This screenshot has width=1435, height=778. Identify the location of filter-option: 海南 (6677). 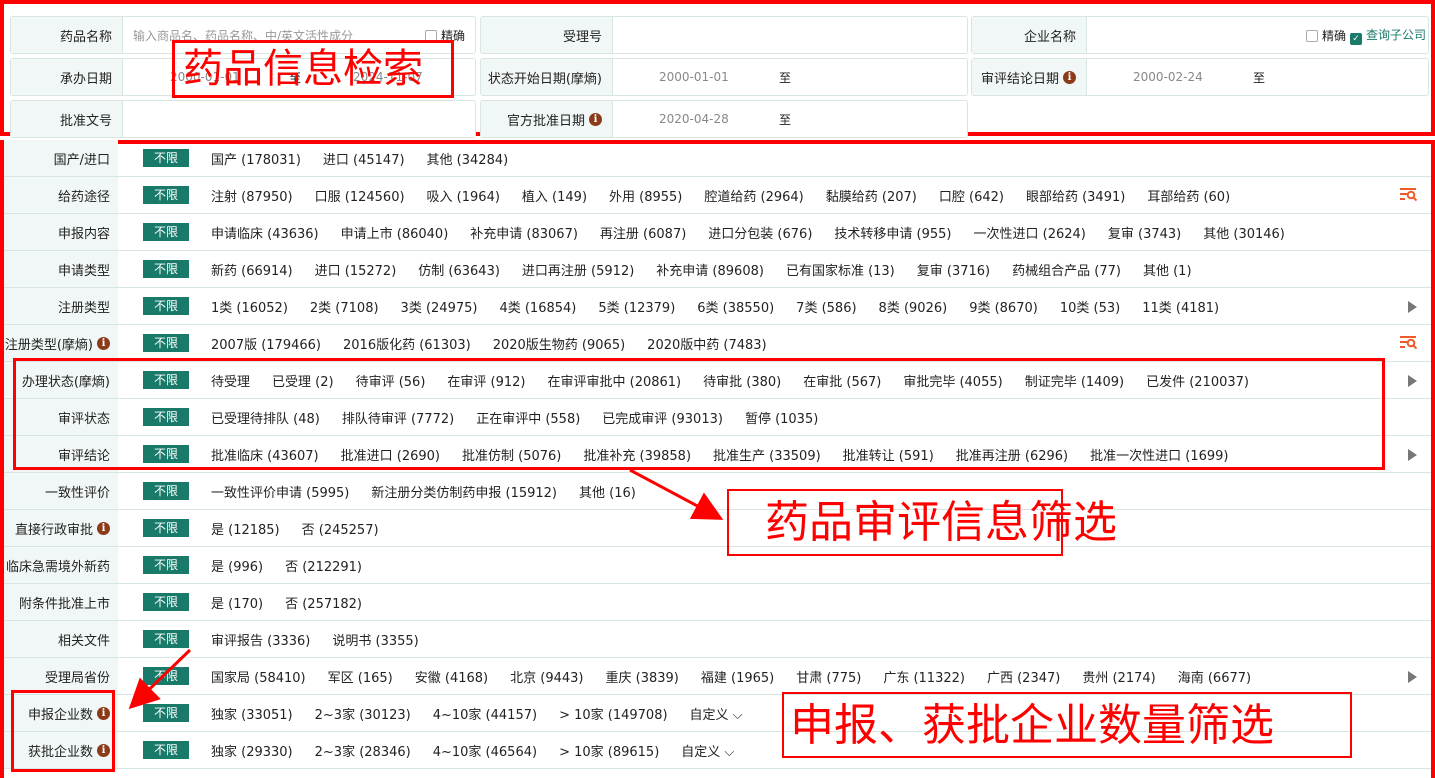
(1214, 676).